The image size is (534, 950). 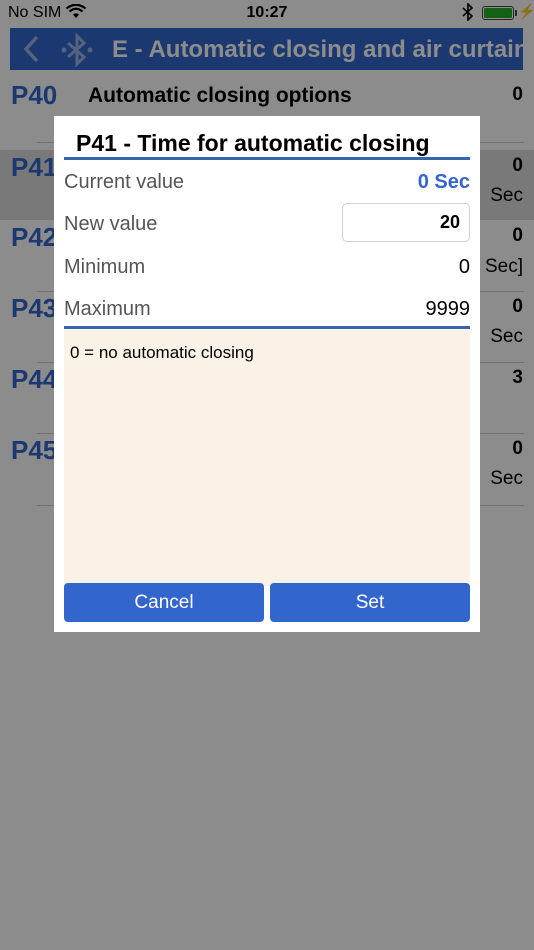 I want to click on maximum-label: Maximum, so click(x=107, y=309).